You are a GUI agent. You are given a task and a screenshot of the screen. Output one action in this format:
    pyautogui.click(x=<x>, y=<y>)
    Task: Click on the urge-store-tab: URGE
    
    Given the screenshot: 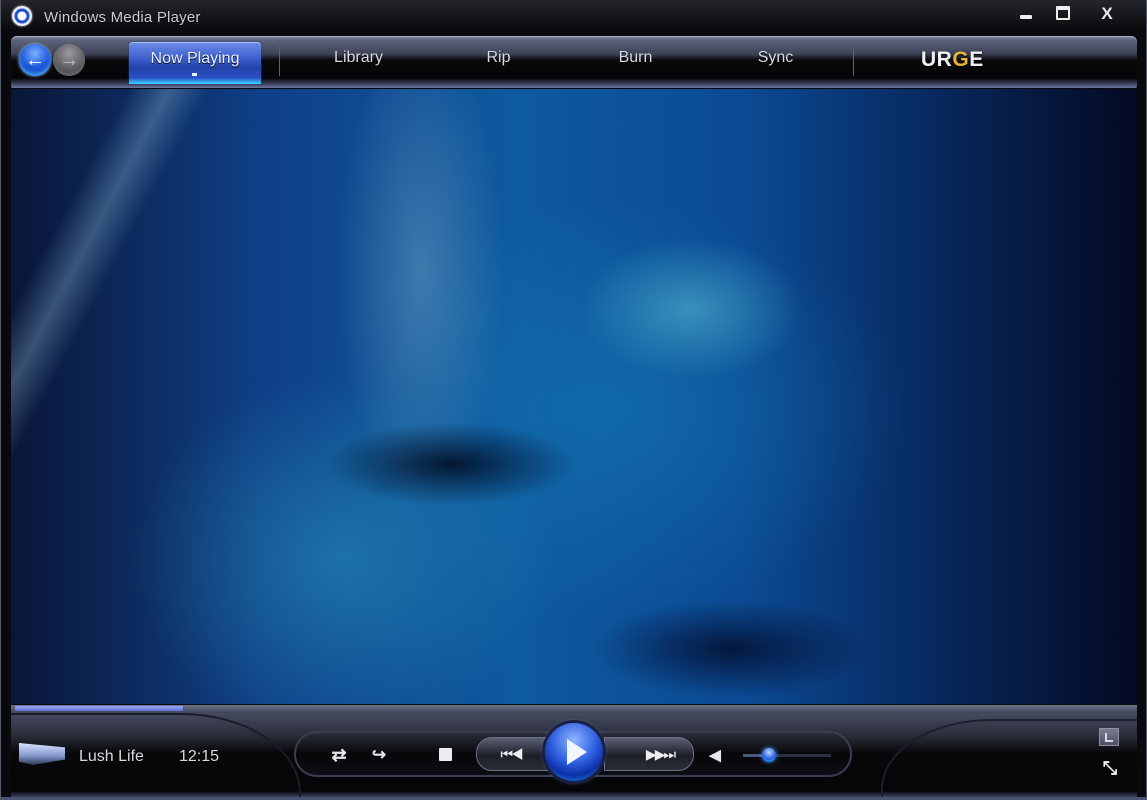 What is the action you would take?
    pyautogui.click(x=952, y=60)
    